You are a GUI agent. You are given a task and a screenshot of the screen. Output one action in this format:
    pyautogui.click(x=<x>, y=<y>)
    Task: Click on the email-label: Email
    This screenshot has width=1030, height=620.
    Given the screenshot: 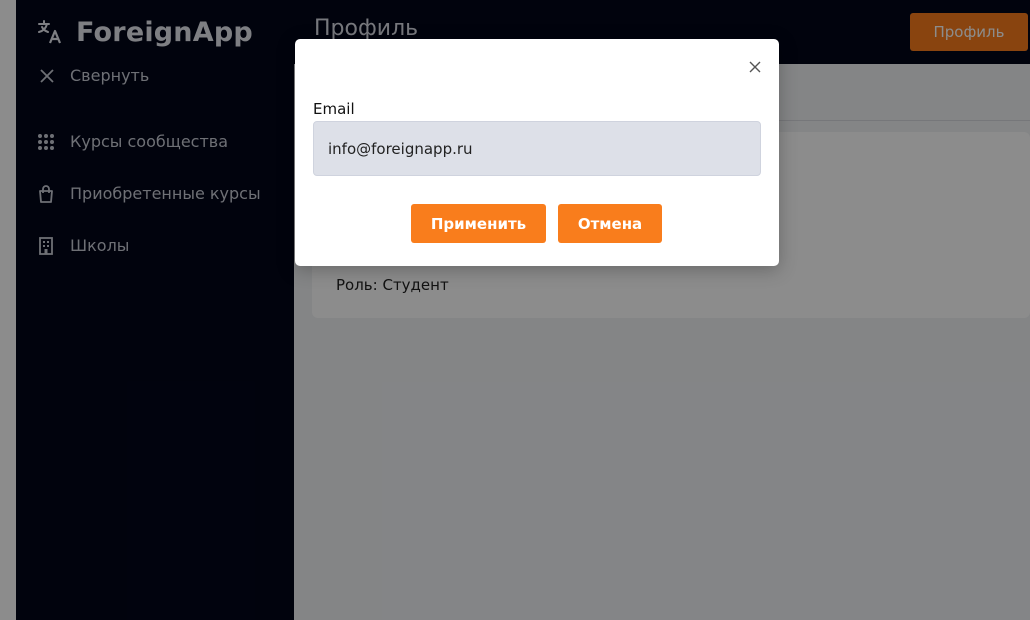 What is the action you would take?
    pyautogui.click(x=334, y=109)
    